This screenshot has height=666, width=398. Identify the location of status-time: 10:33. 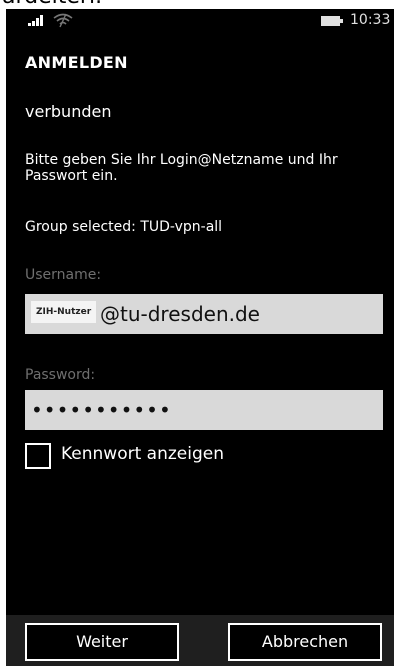
(370, 20).